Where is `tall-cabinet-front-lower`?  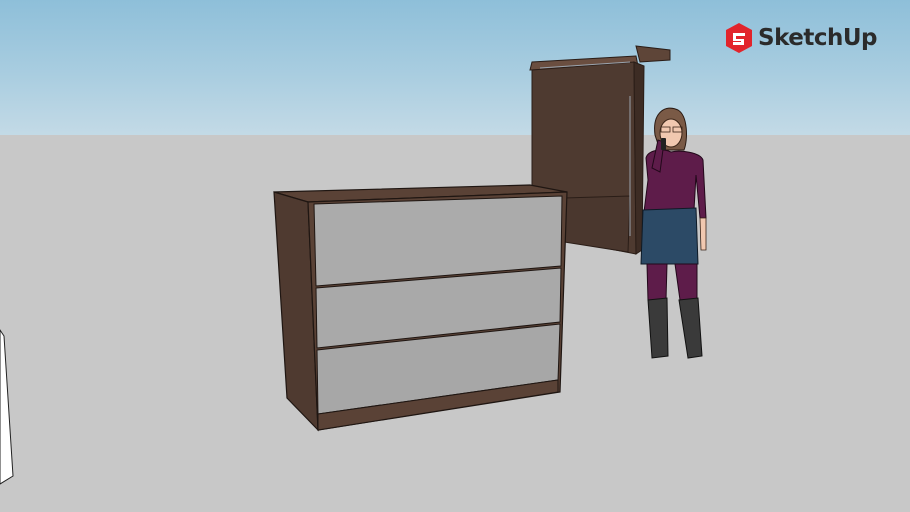 tall-cabinet-front-lower is located at coordinates (597, 224).